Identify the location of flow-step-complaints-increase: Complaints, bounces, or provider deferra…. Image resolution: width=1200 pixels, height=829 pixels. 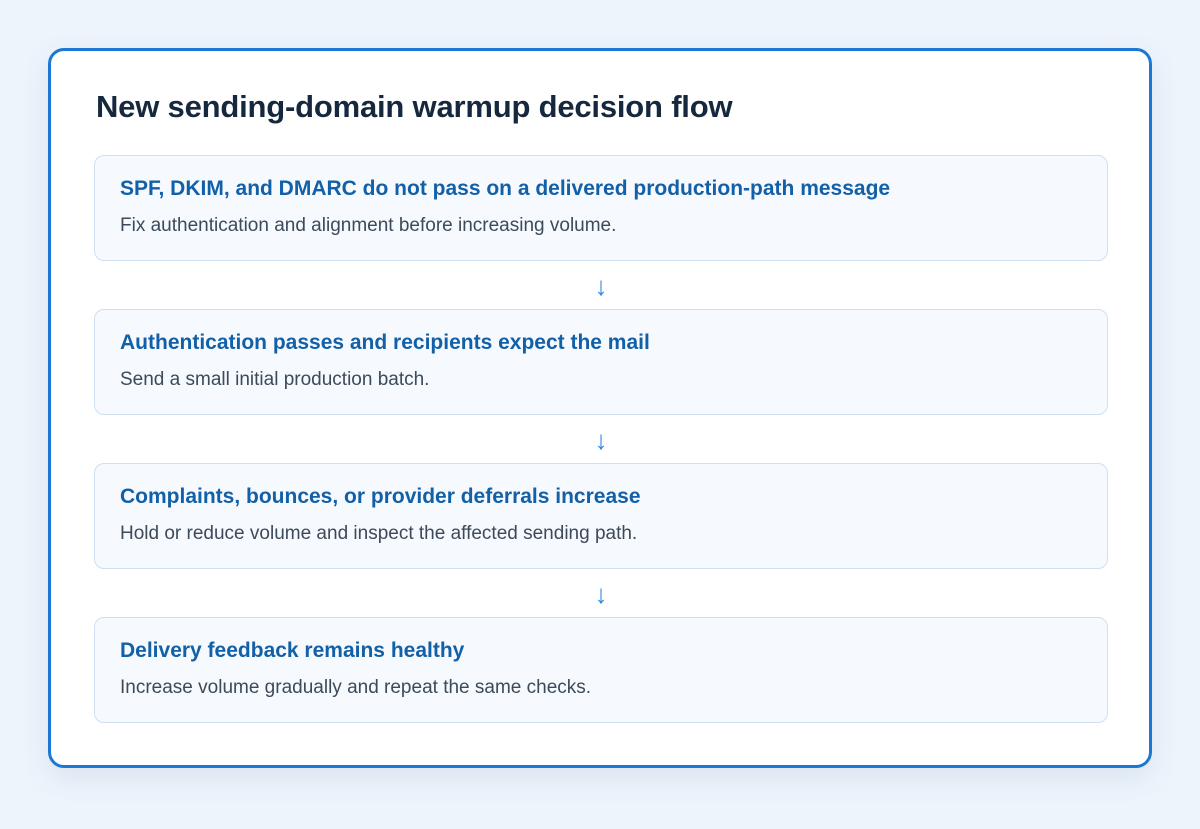
(601, 516).